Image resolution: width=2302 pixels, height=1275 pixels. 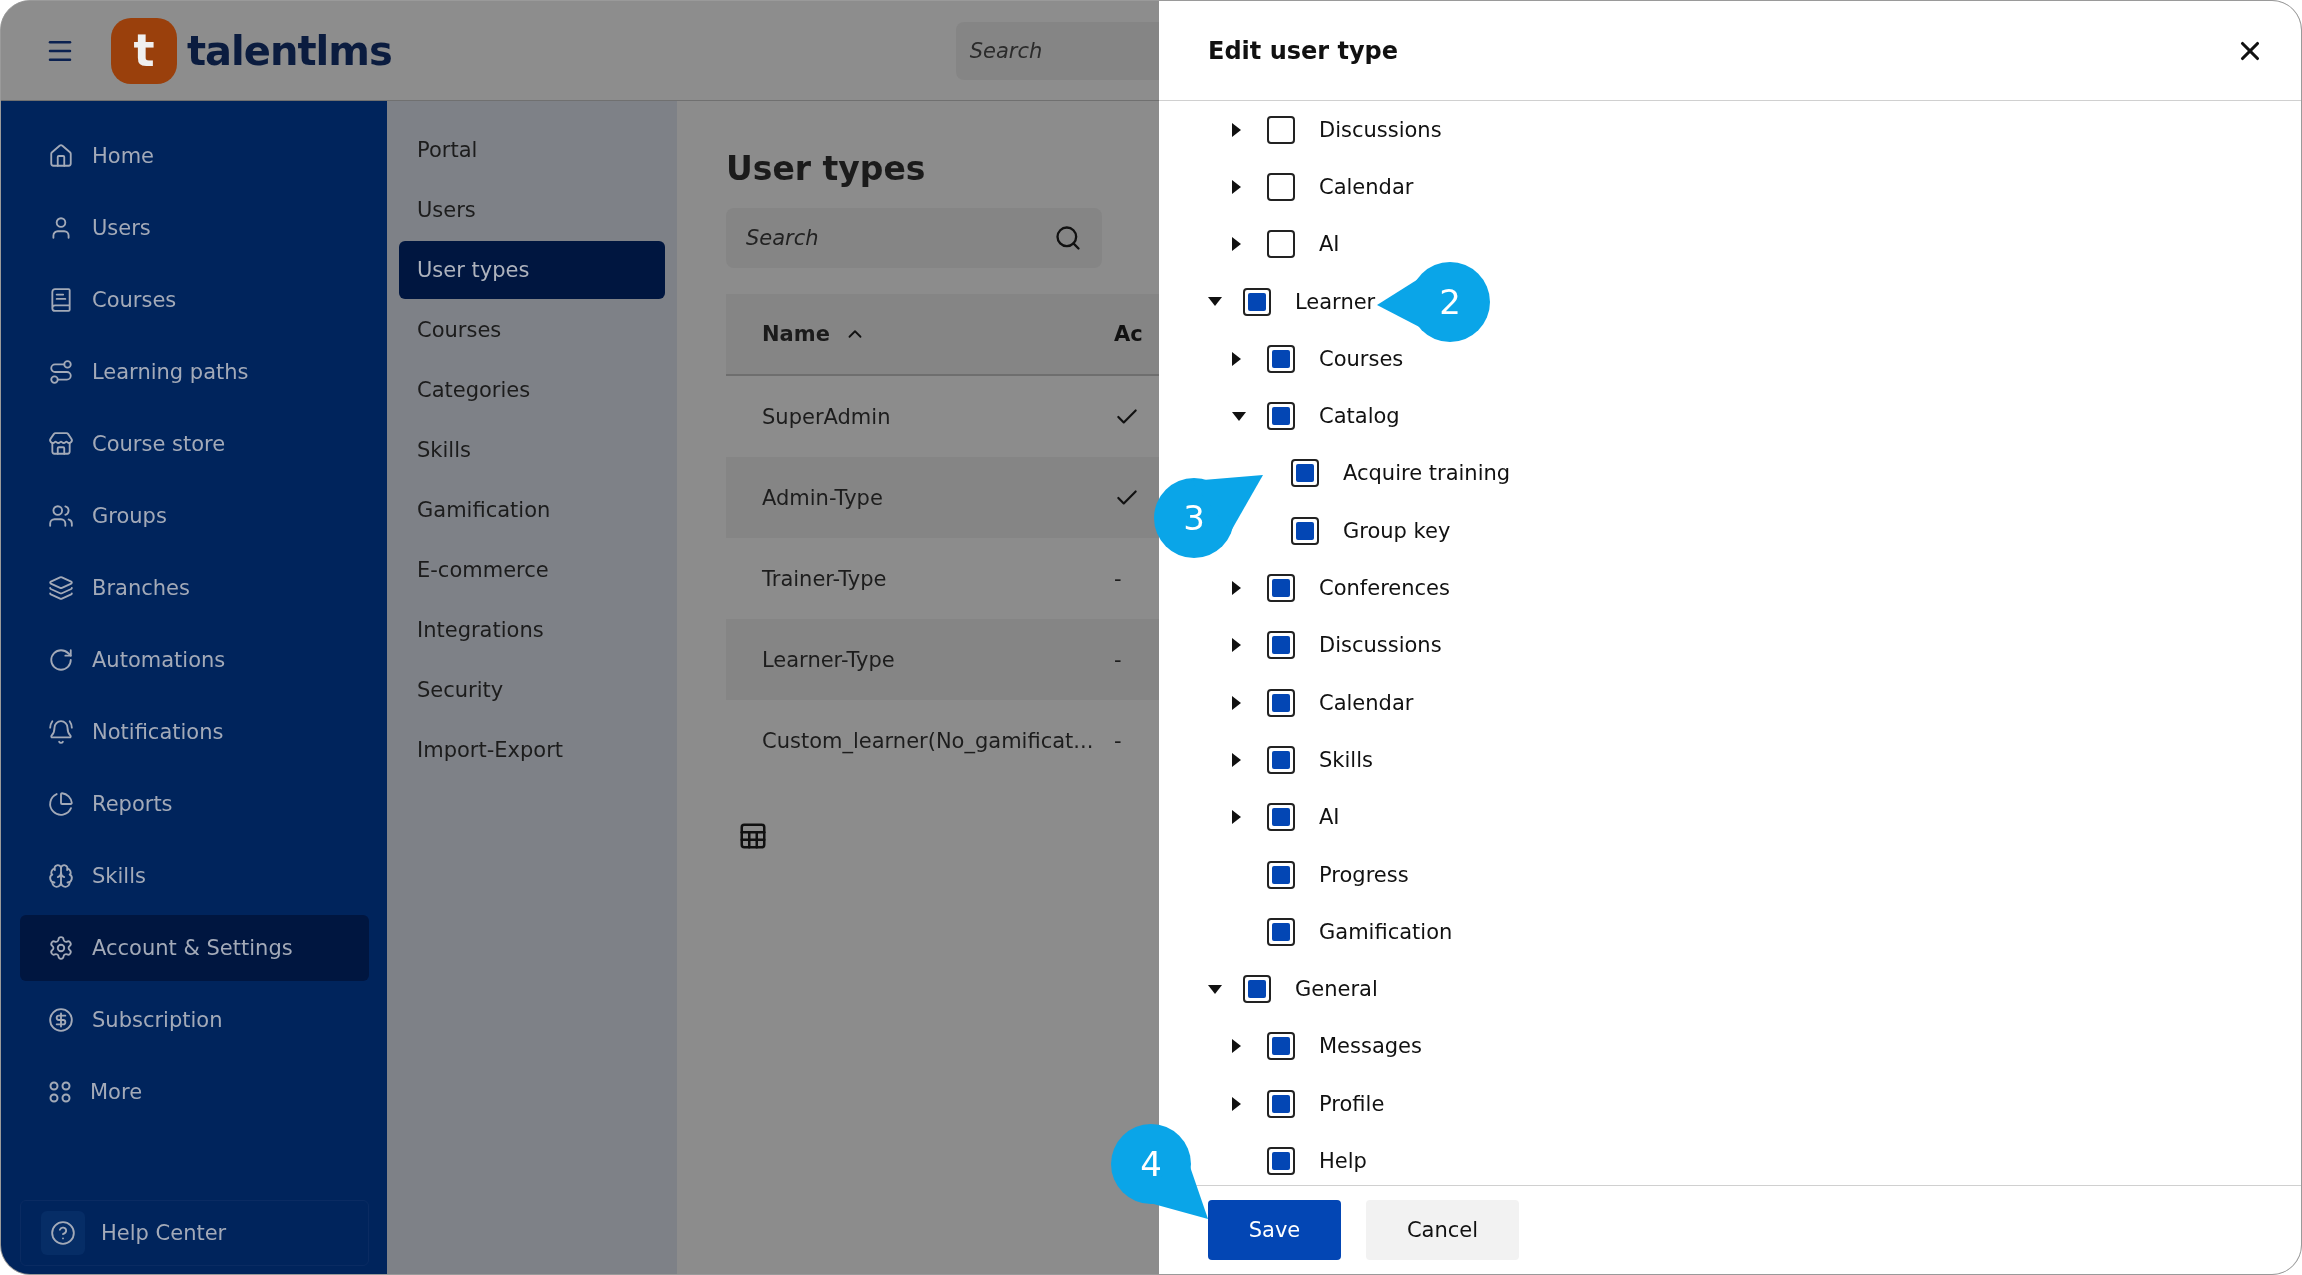 I want to click on sidebar-label: Learning paths, so click(x=170, y=372).